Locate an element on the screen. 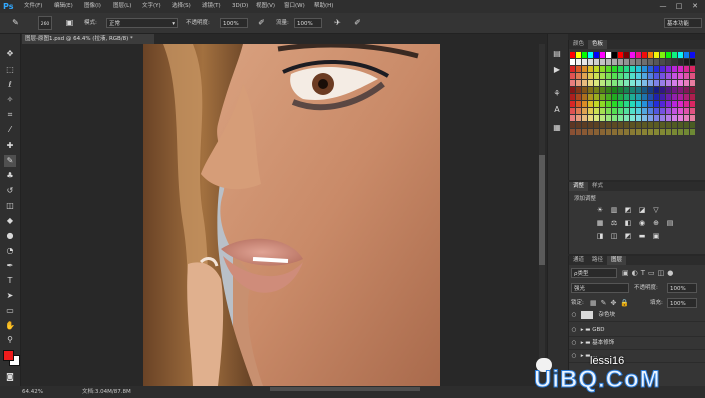 This screenshot has width=705, height=398. blur-tool-icon: ● is located at coordinates (10, 236).